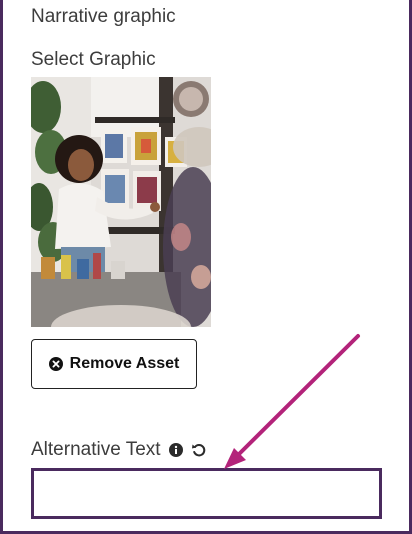  I want to click on section-title: Narrative graphic, so click(103, 16).